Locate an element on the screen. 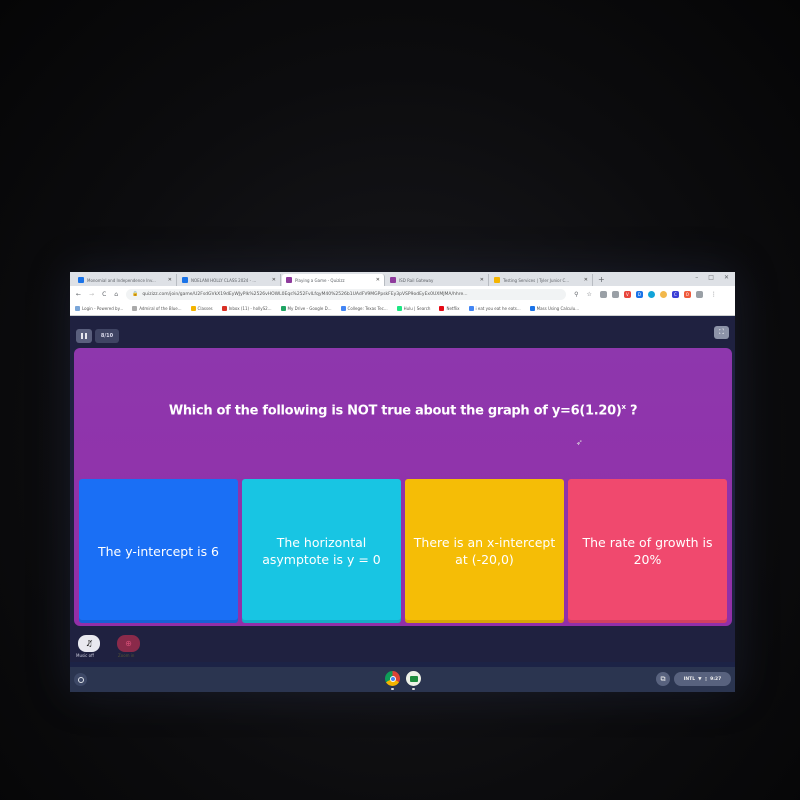  window-controls: – □ ✕ is located at coordinates (712, 277).